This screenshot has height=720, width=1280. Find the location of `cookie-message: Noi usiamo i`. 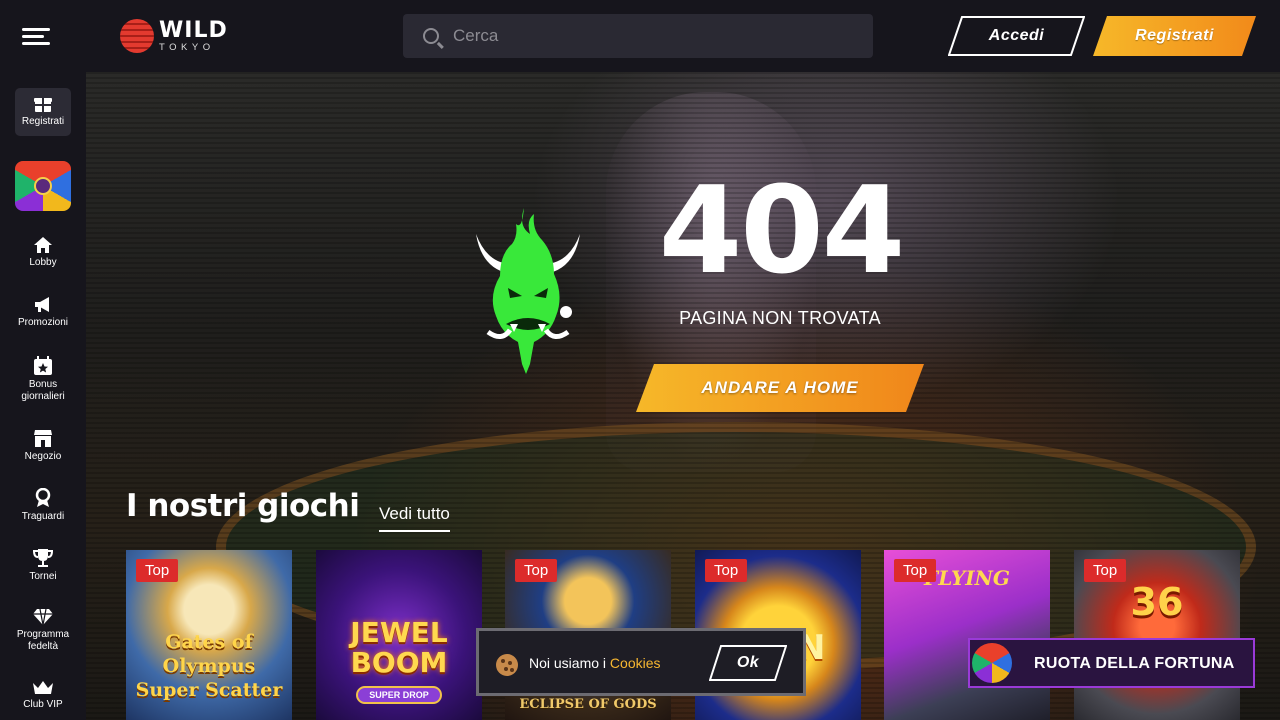

cookie-message: Noi usiamo i is located at coordinates (568, 663).